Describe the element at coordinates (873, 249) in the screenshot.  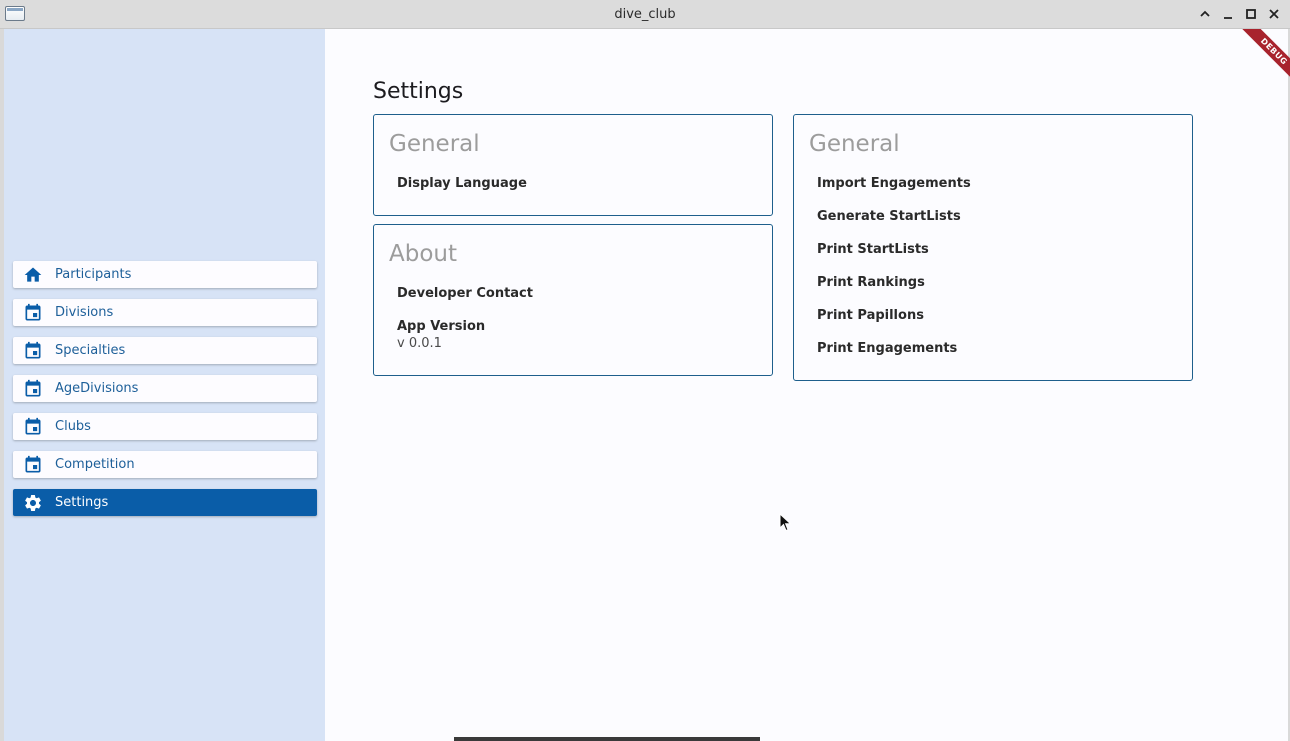
I see `print-startlists-option: Print StartLists` at that location.